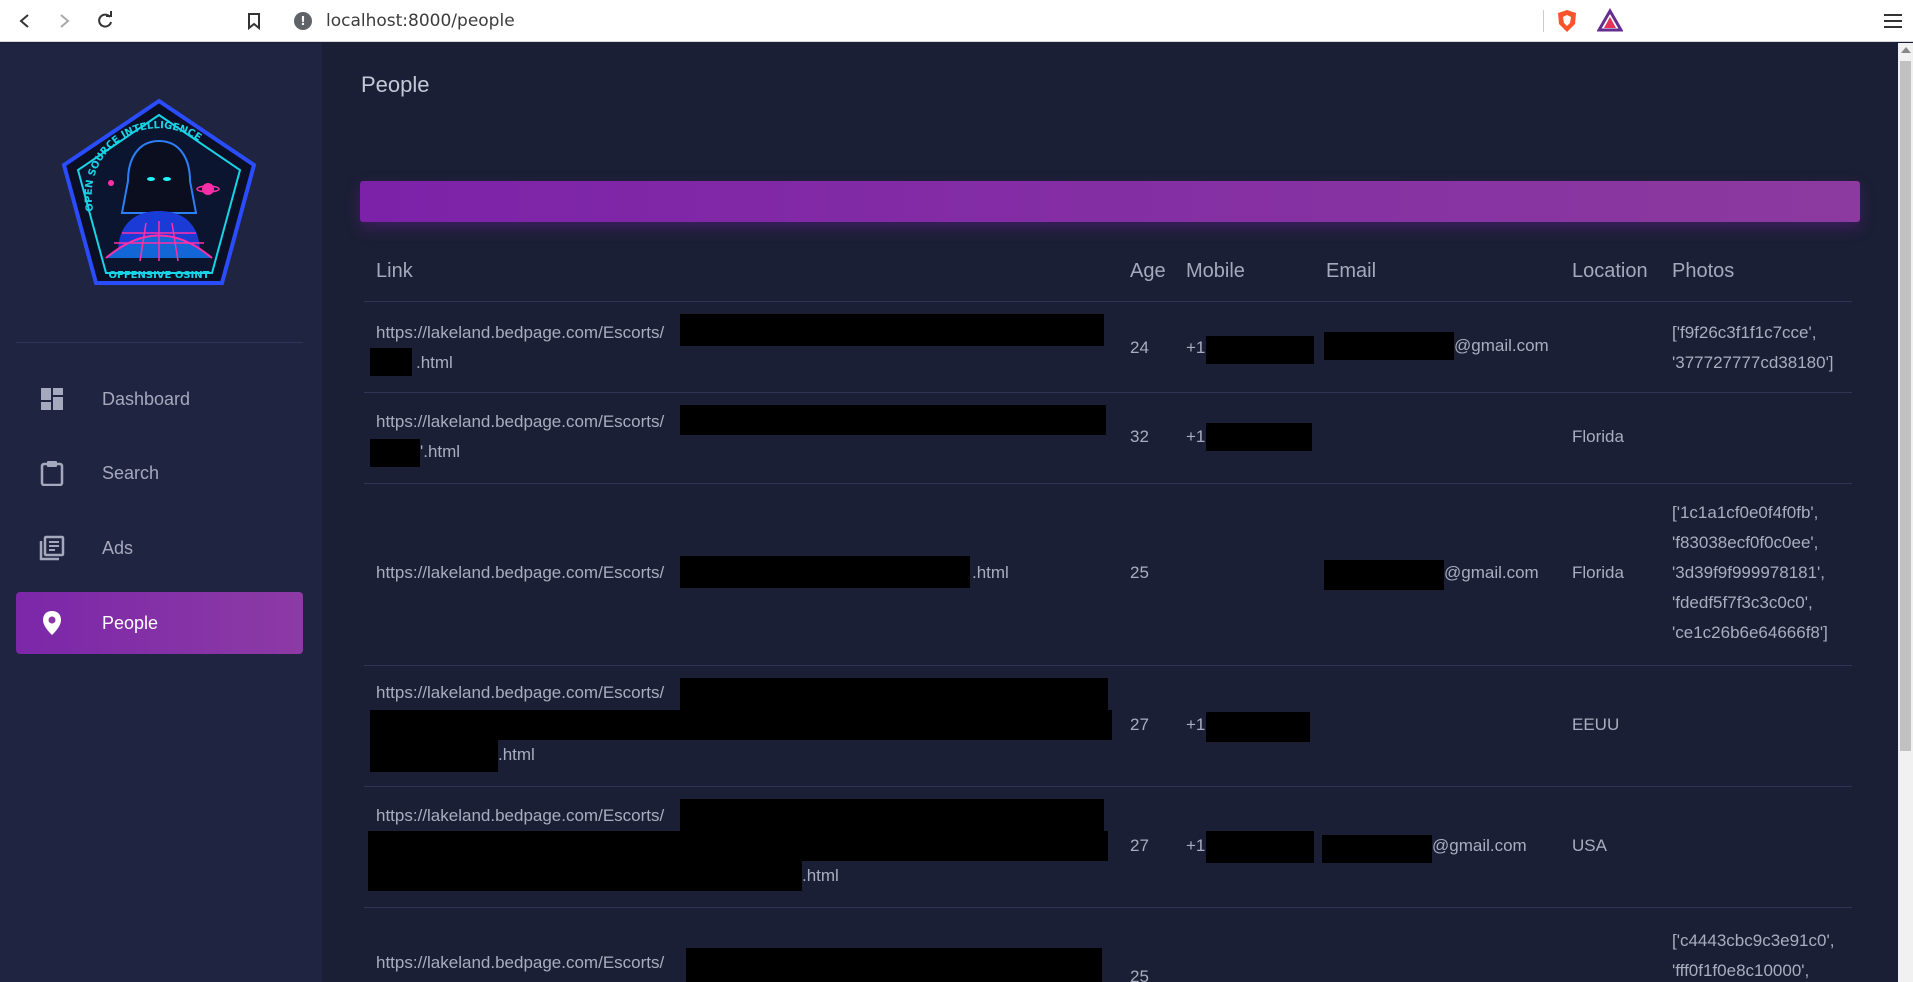 The width and height of the screenshot is (1913, 982). Describe the element at coordinates (1598, 436) in the screenshot. I see `location-cell: Florida` at that location.